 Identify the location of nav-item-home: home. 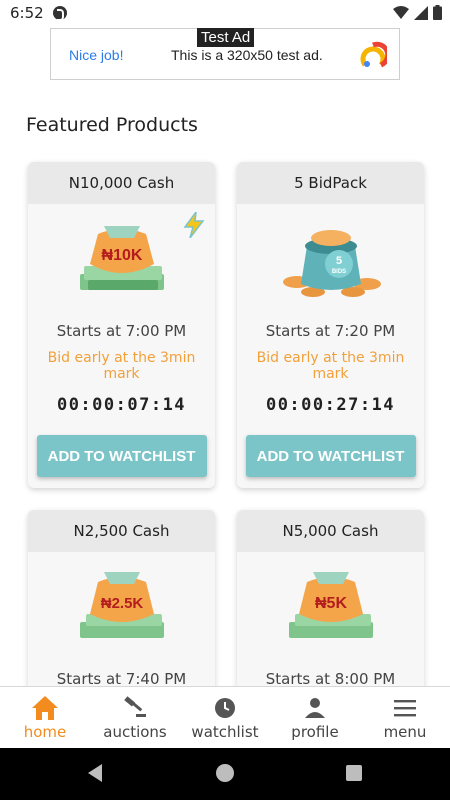
(45, 717).